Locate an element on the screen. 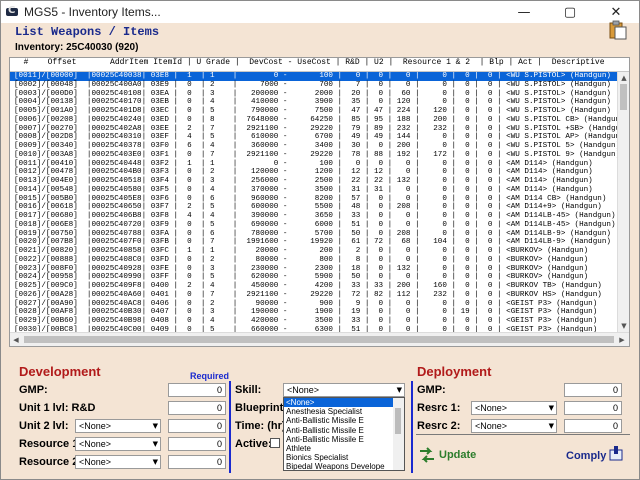  dev-gmp-label: GMP: is located at coordinates (33, 390).